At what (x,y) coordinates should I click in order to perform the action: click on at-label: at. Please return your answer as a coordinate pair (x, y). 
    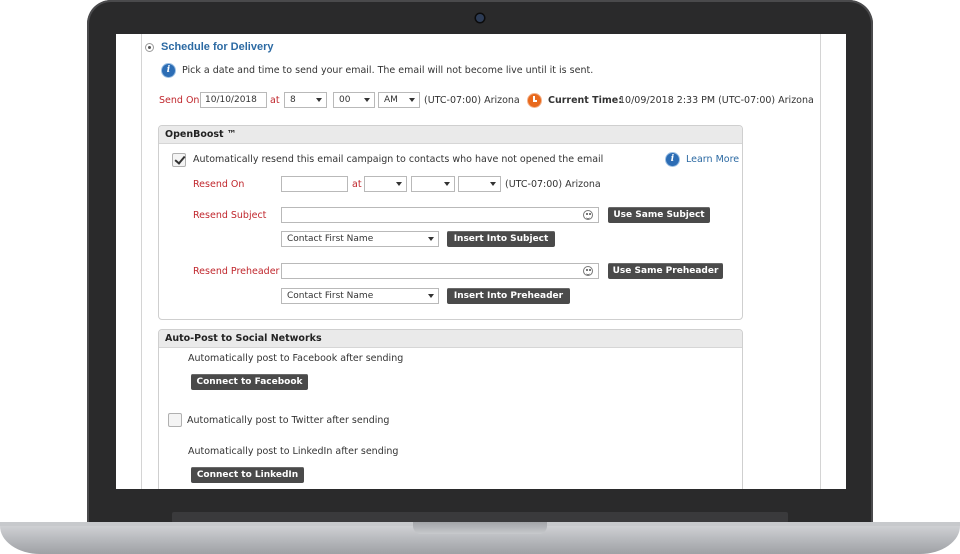
    Looking at the image, I should click on (275, 100).